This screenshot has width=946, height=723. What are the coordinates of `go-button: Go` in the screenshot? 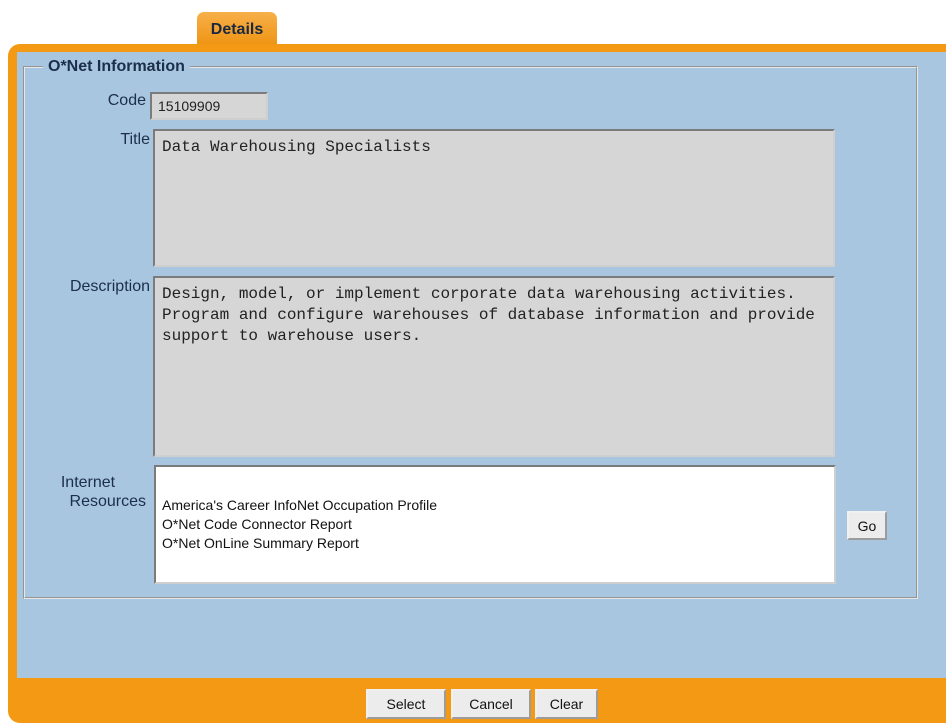 It's located at (867, 525).